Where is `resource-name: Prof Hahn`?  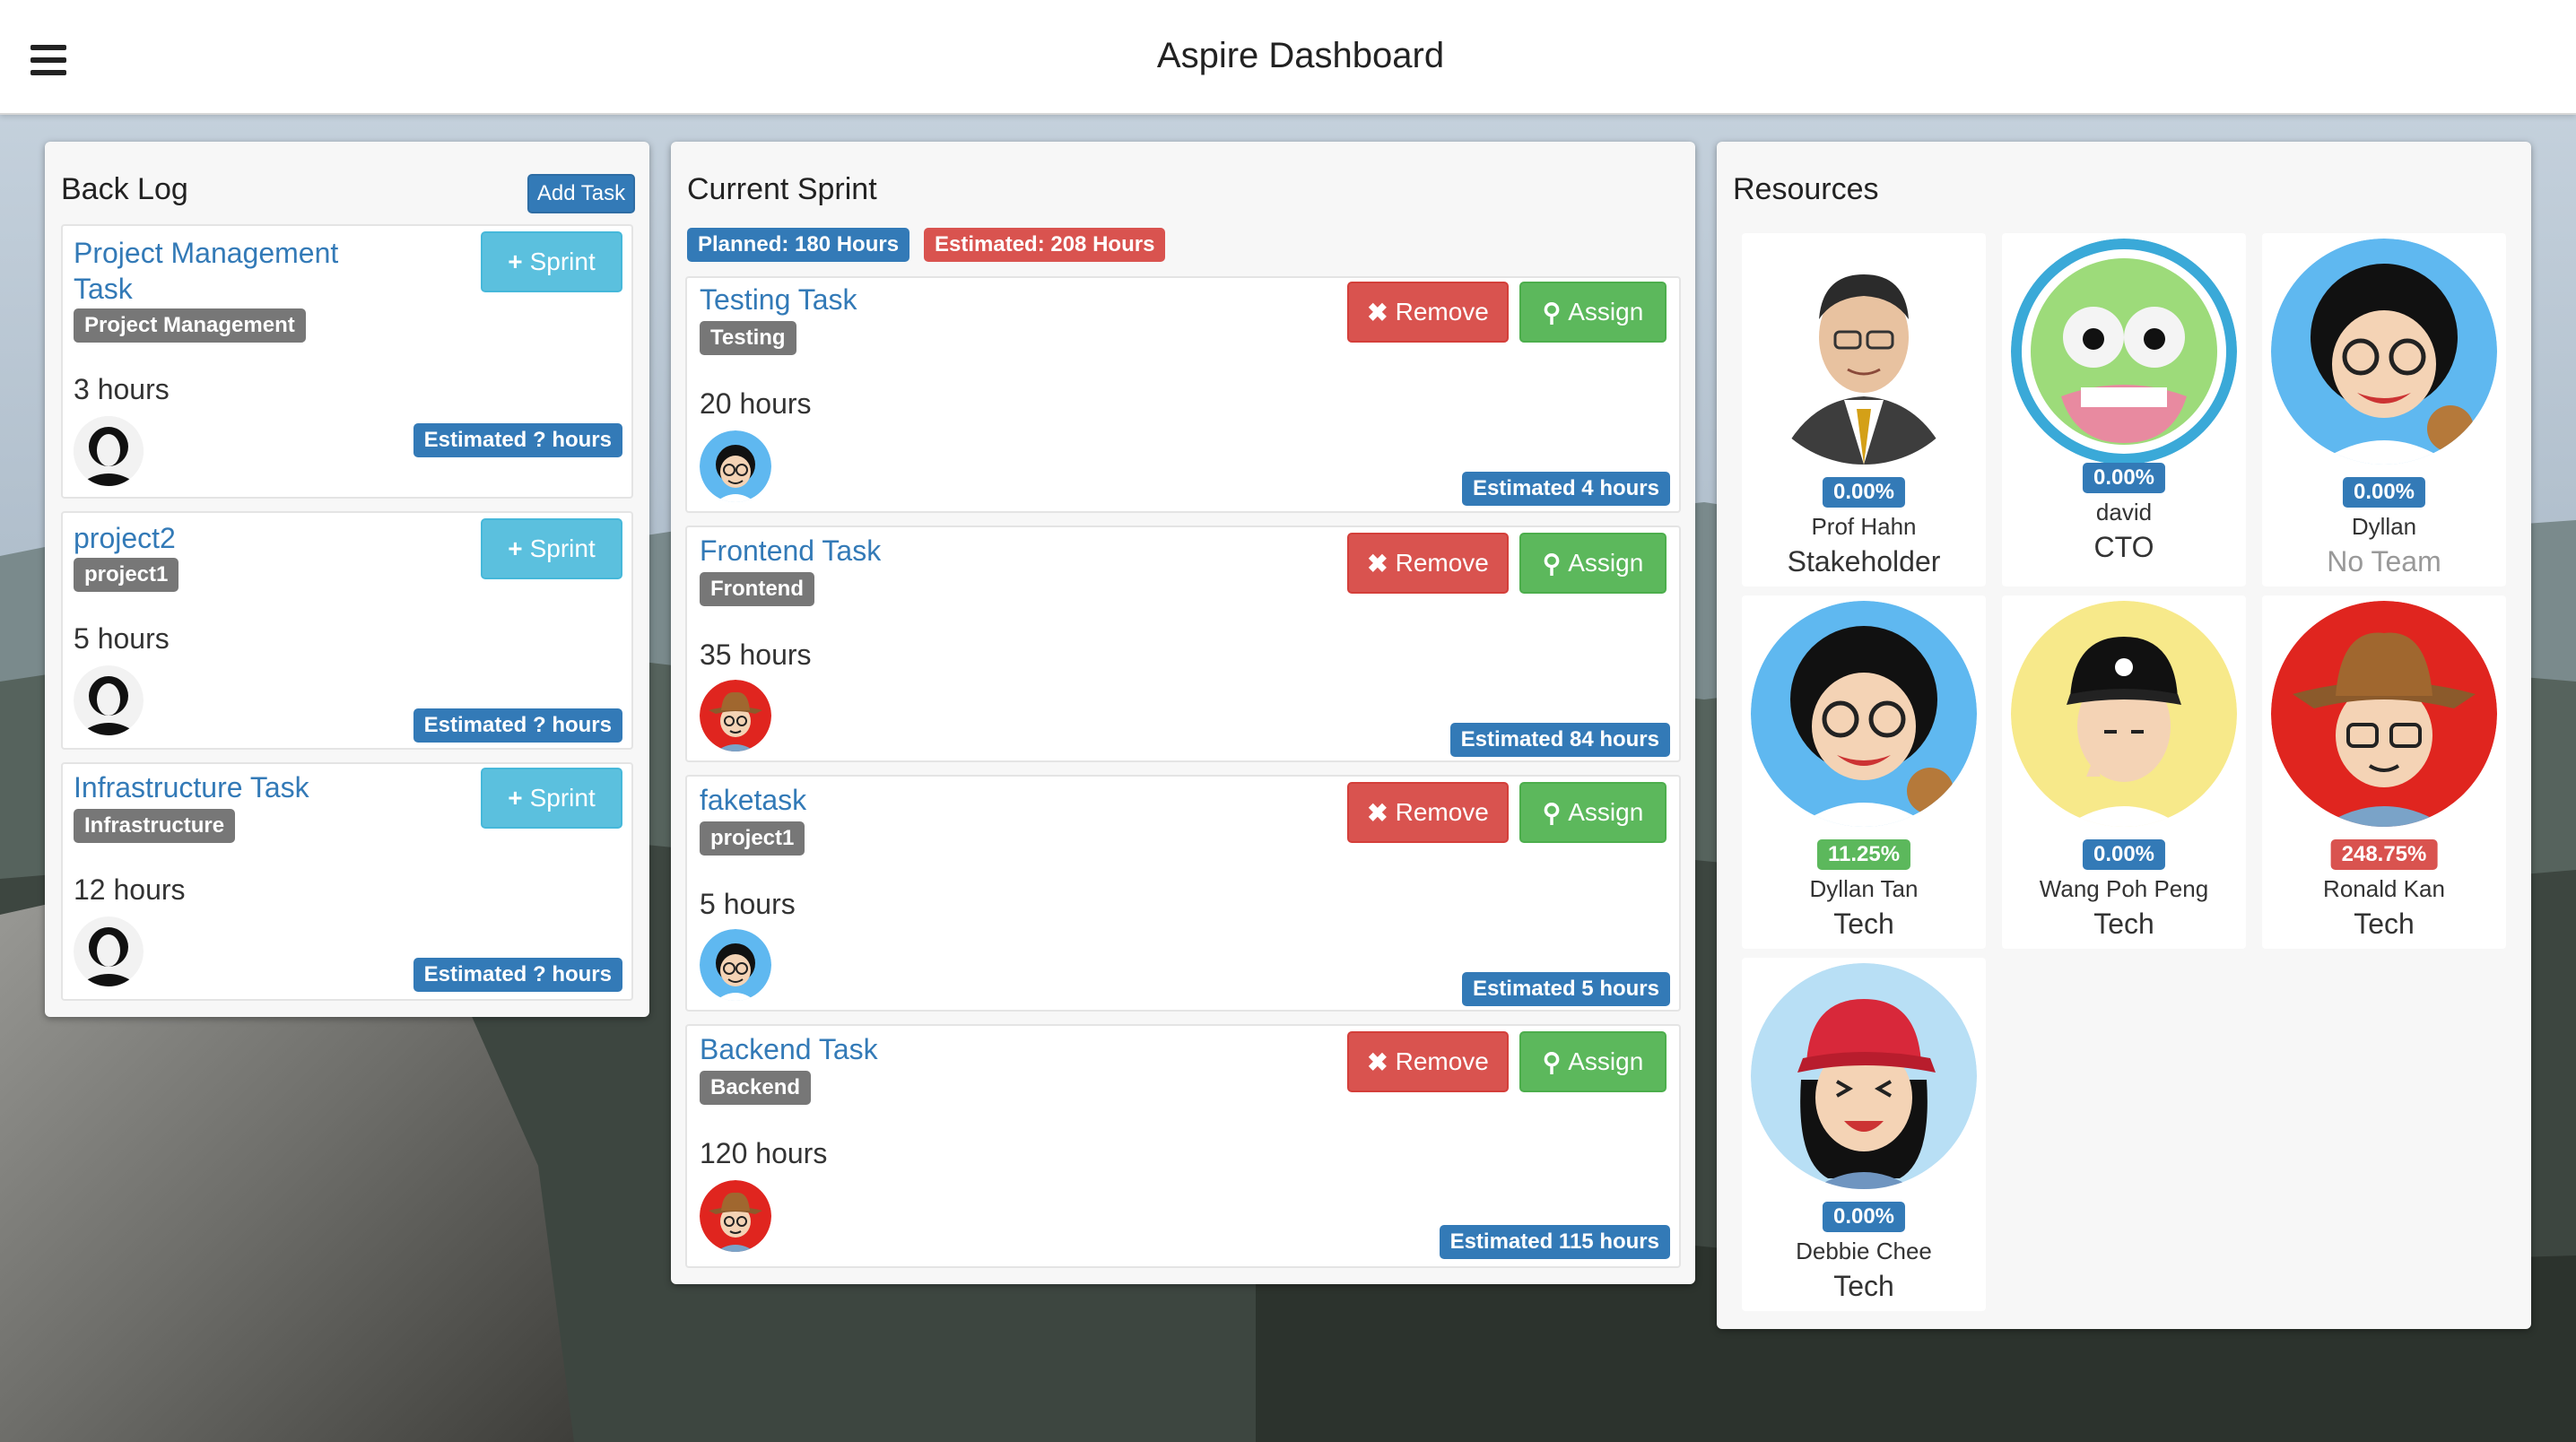 resource-name: Prof Hahn is located at coordinates (1864, 526).